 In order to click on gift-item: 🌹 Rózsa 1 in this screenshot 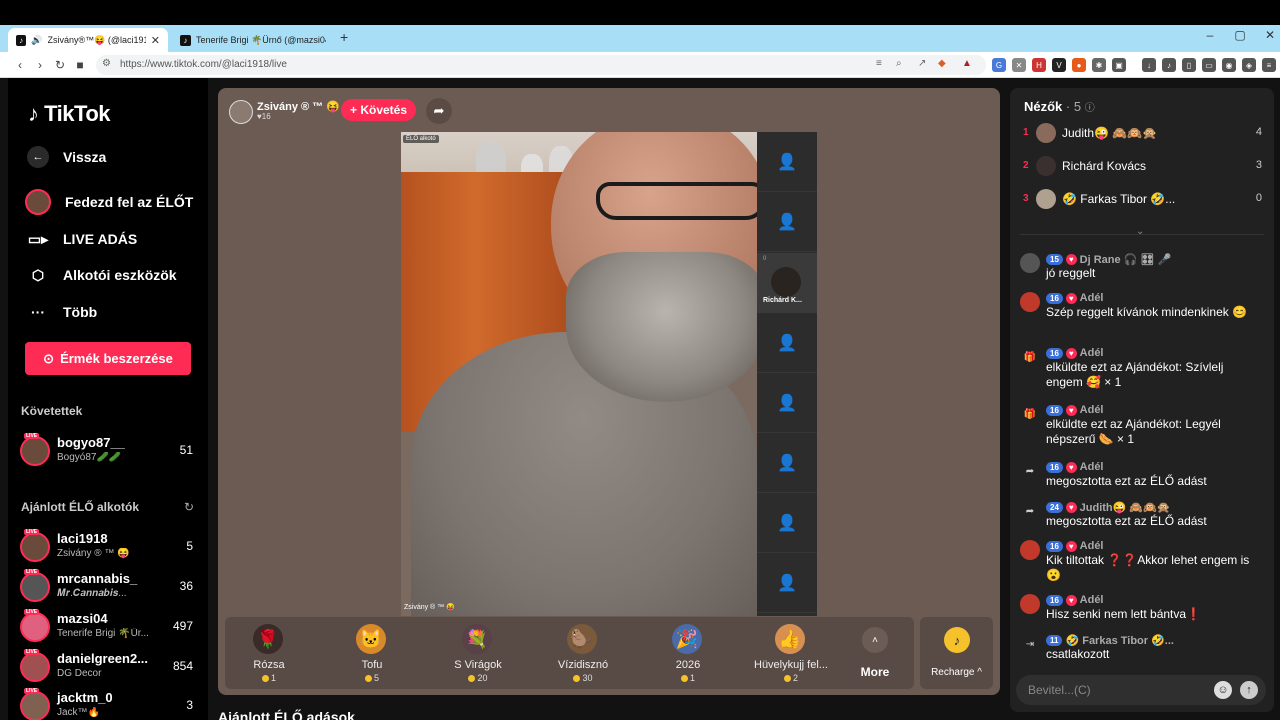, I will do `click(269, 653)`.